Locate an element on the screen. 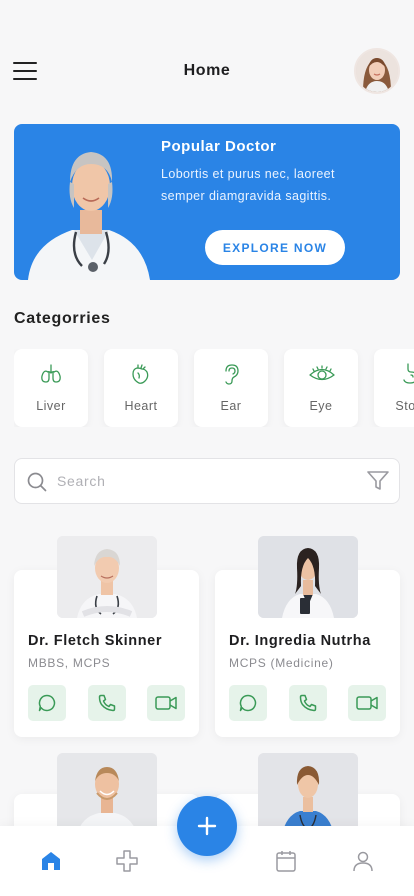  doctor-specialty: MBBS, MCPS is located at coordinates (69, 663).